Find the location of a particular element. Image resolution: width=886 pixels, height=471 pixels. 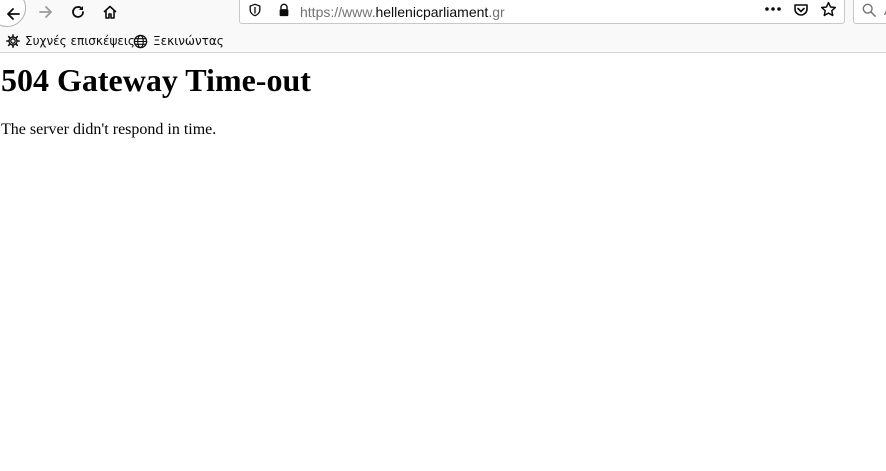

error-message: The server didn't respond in time. is located at coordinates (109, 129).